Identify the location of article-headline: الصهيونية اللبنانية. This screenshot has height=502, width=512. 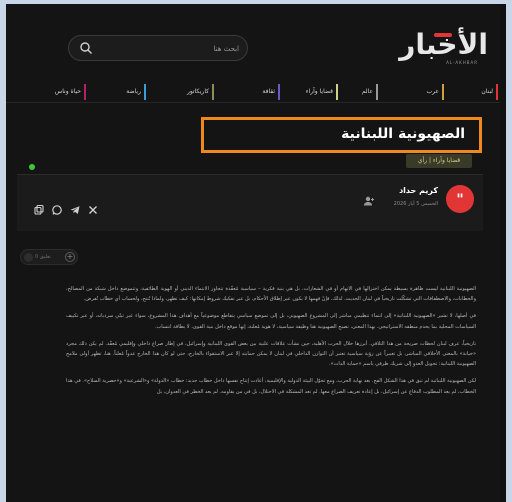
(403, 134).